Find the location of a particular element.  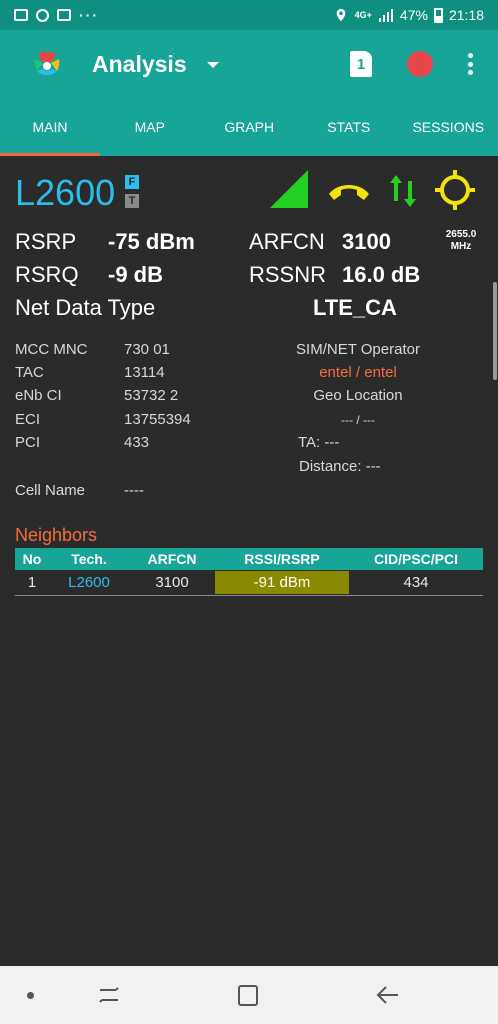

more-options-icon is located at coordinates (470, 64).